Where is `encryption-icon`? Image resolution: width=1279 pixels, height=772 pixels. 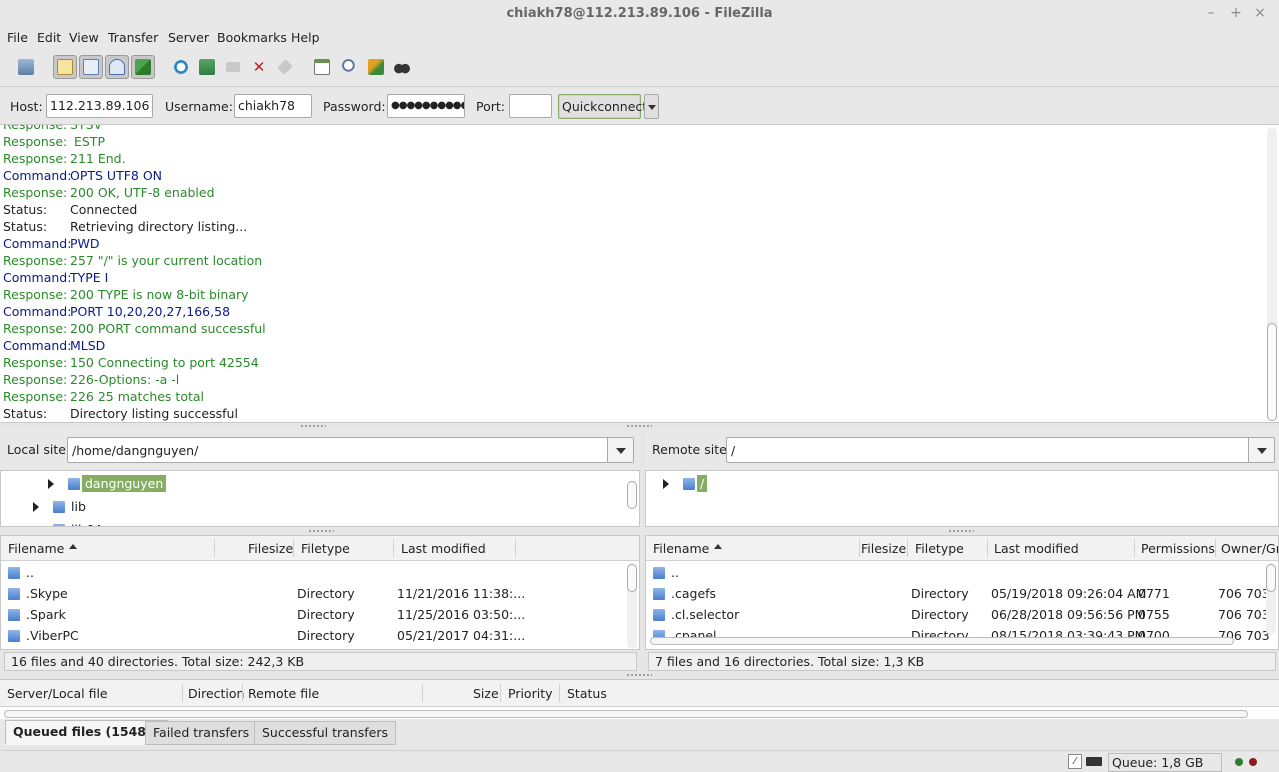
encryption-icon is located at coordinates (1094, 761).